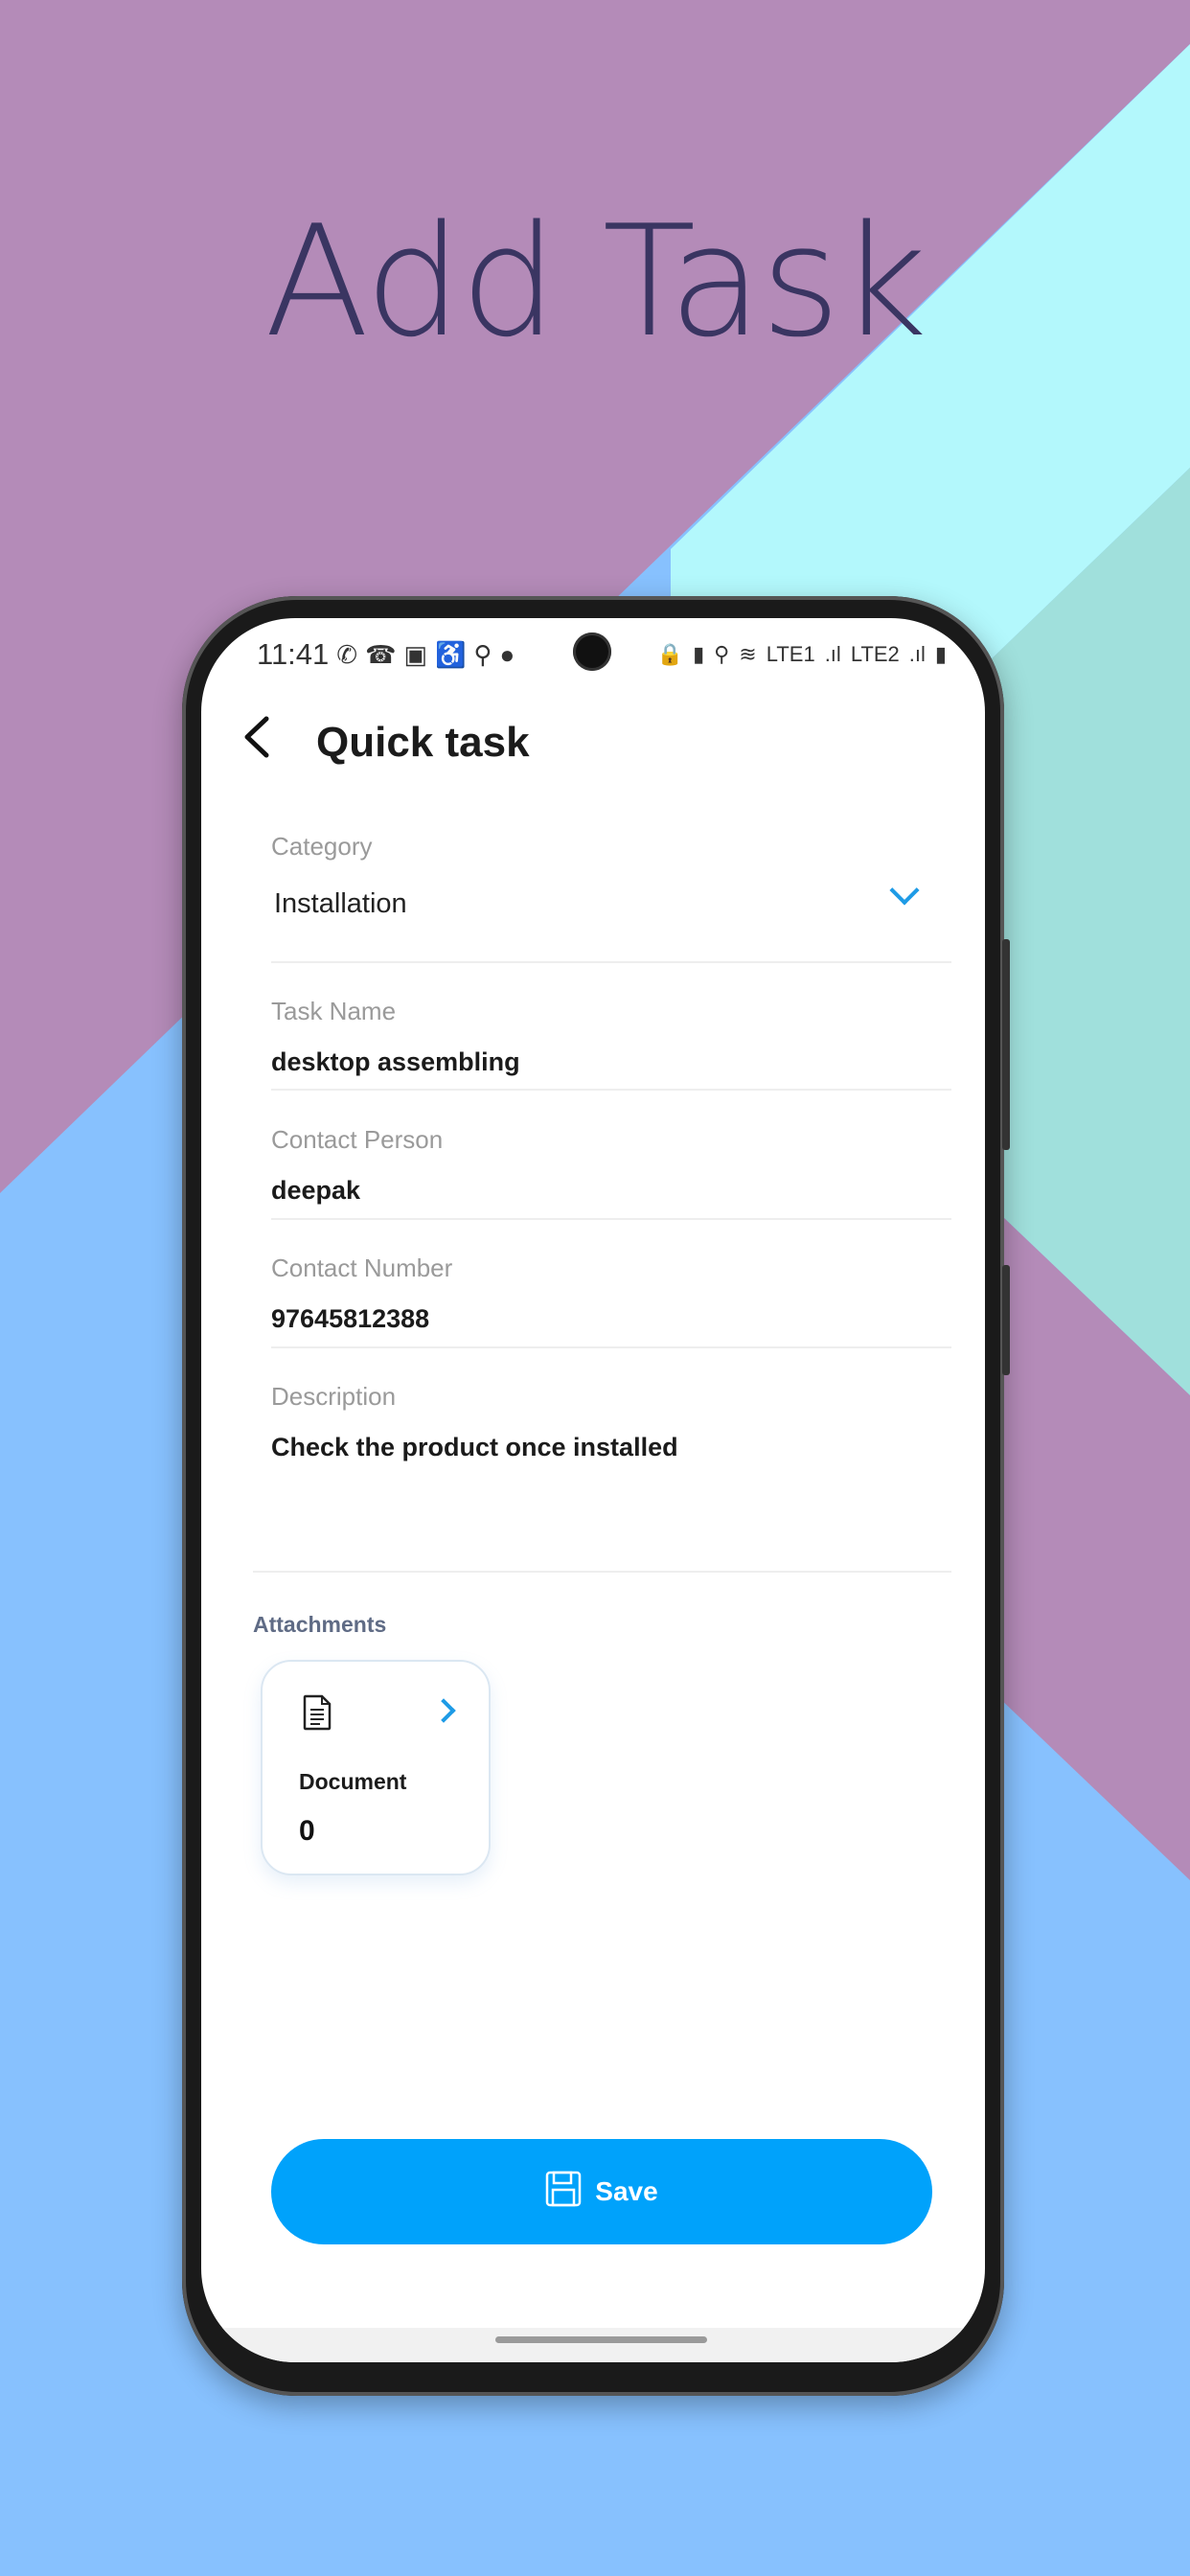 The image size is (1190, 2576). Describe the element at coordinates (350, 1318) in the screenshot. I see `contact-number-value: 97645812388` at that location.